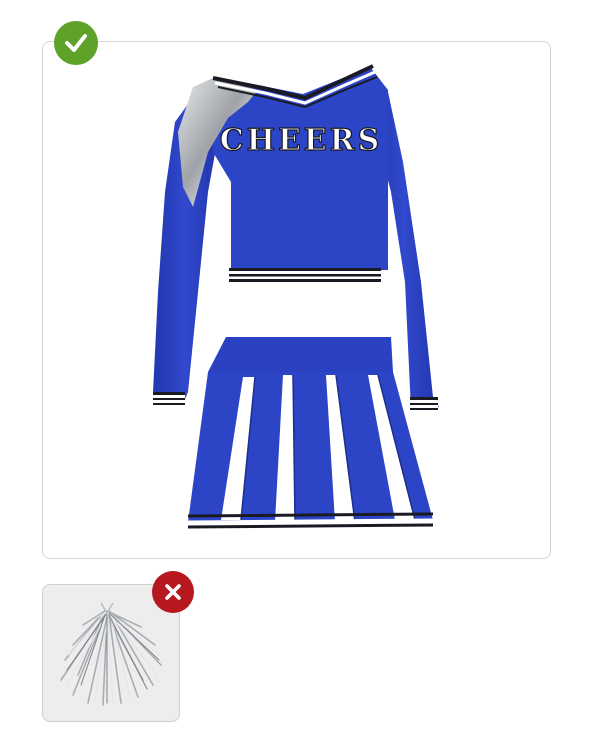 Image resolution: width=592 pixels, height=740 pixels. What do you see at coordinates (301, 140) in the screenshot?
I see `uniform-lettering: CHEERS` at bounding box center [301, 140].